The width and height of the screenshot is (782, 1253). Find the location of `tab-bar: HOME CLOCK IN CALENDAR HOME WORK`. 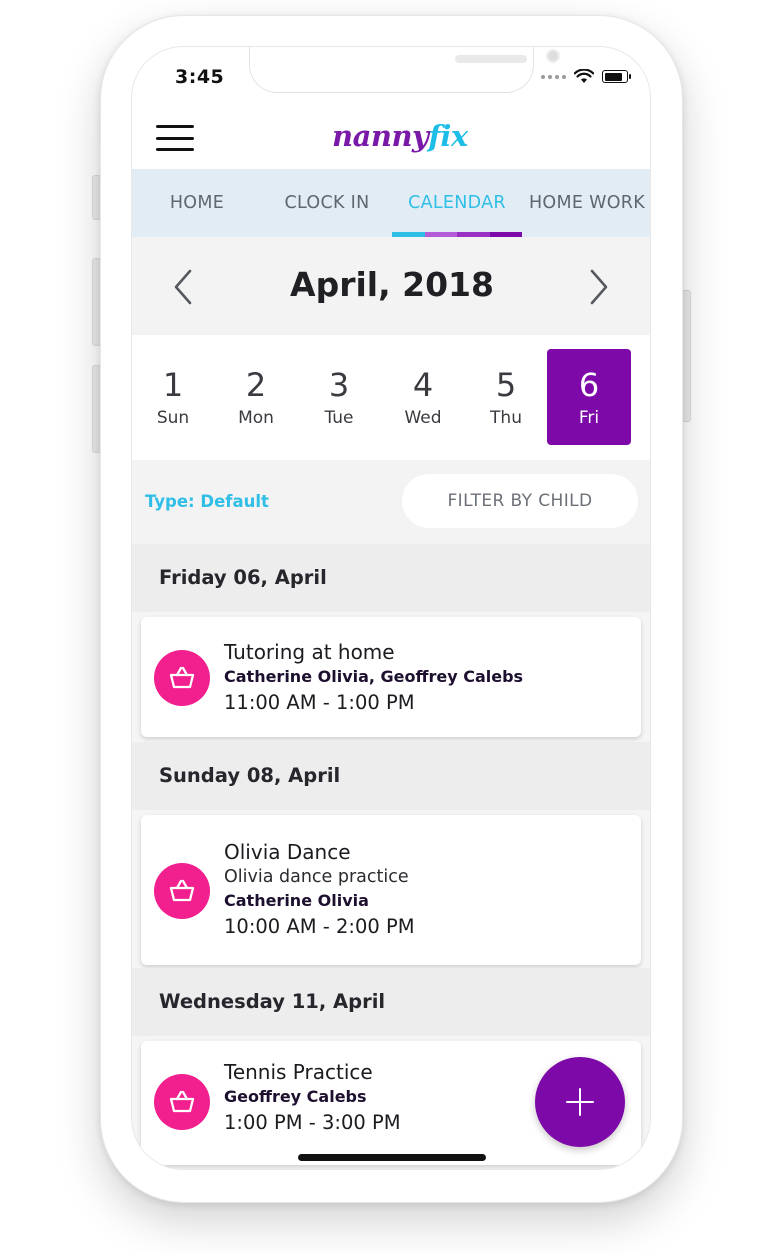

tab-bar: HOME CLOCK IN CALENDAR HOME WORK is located at coordinates (391, 203).